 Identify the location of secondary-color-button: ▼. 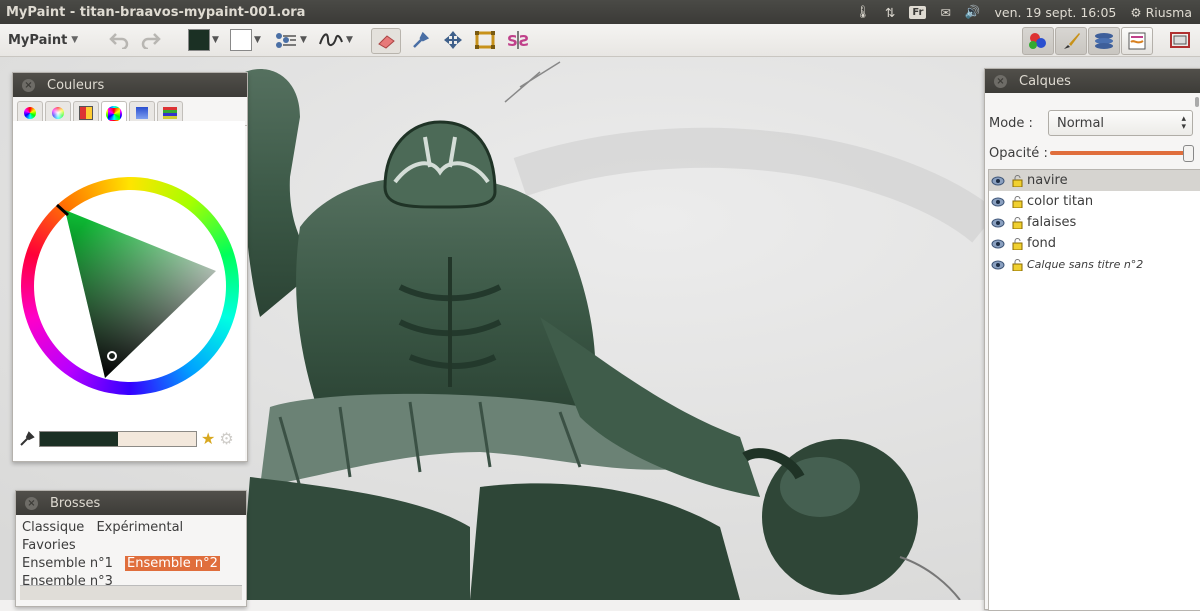
(245, 40).